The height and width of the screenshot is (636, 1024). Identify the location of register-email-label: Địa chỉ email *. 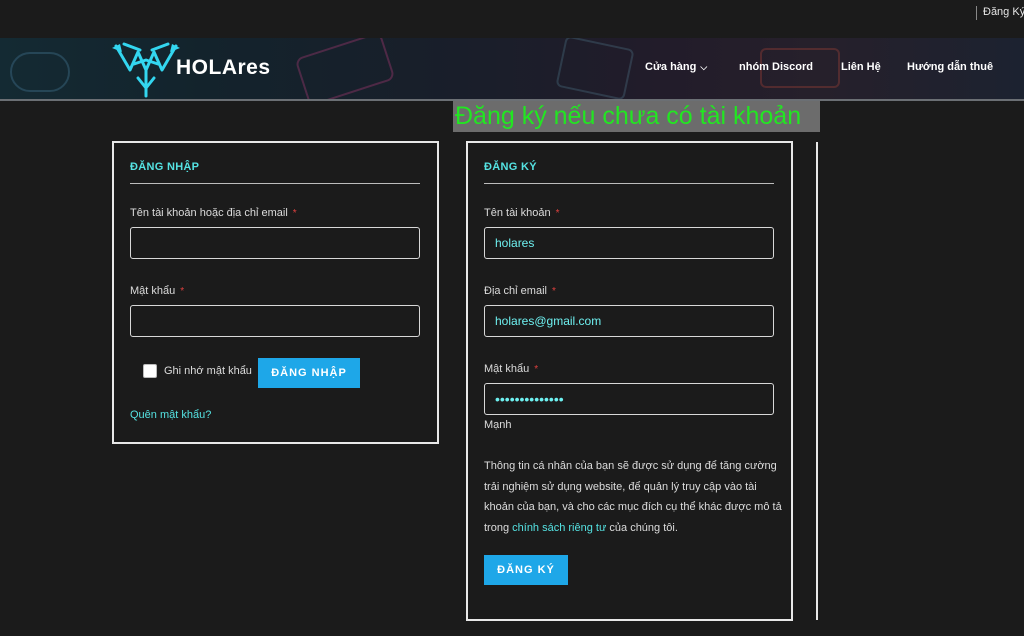
(520, 291).